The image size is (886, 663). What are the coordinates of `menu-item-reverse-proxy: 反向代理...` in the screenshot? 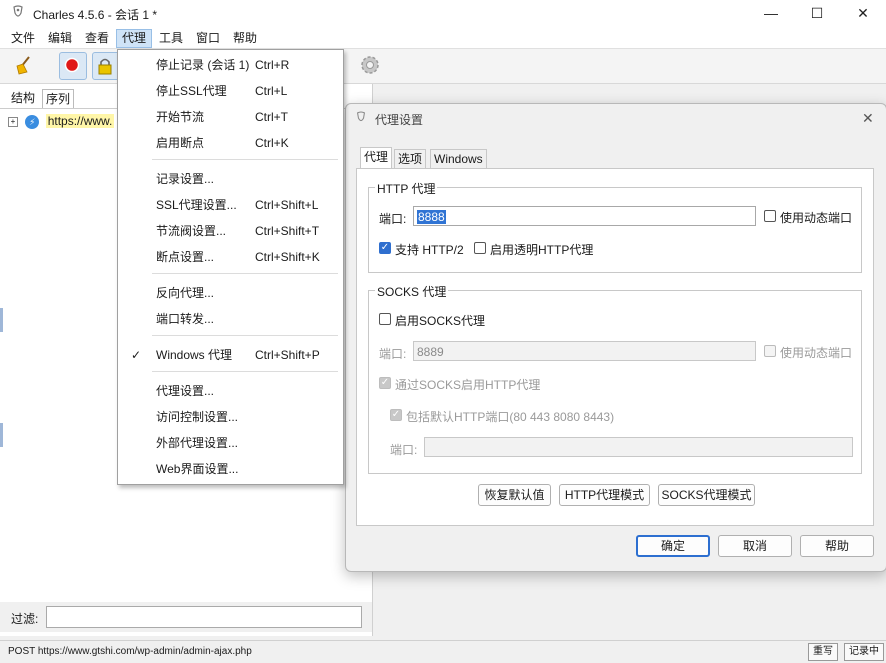 It's located at (230, 293).